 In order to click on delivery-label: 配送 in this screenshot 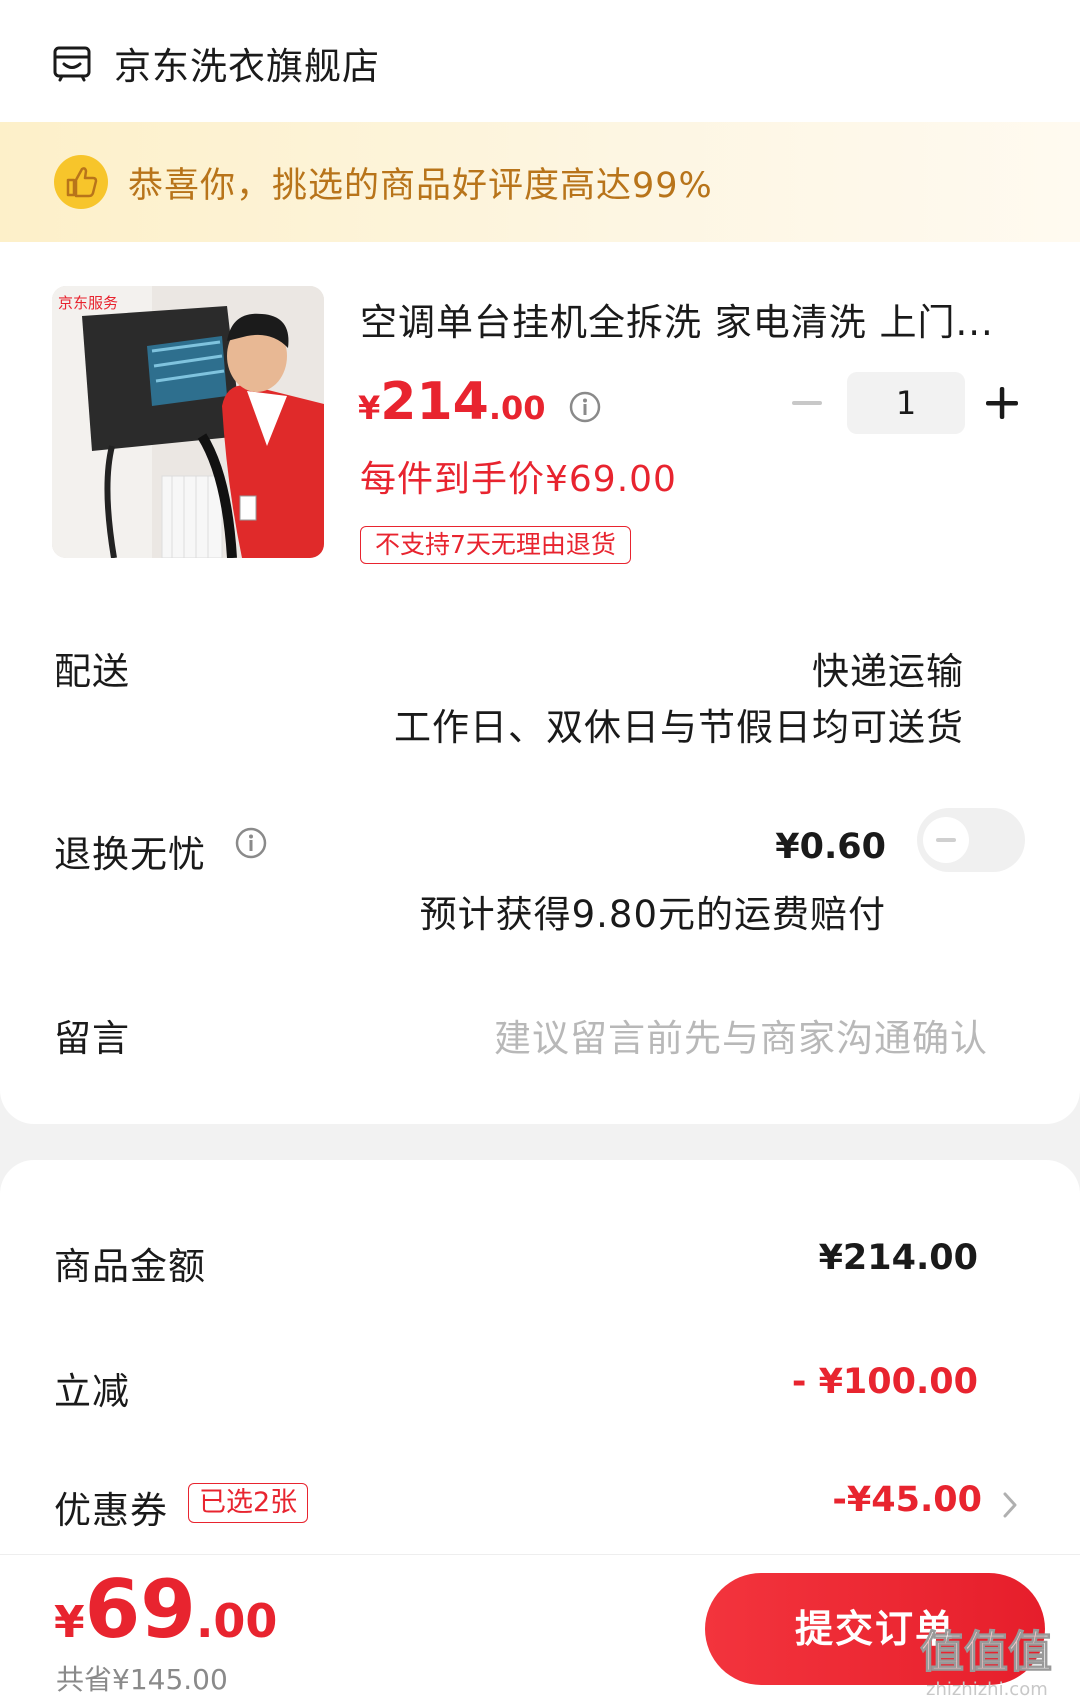, I will do `click(92, 671)`.